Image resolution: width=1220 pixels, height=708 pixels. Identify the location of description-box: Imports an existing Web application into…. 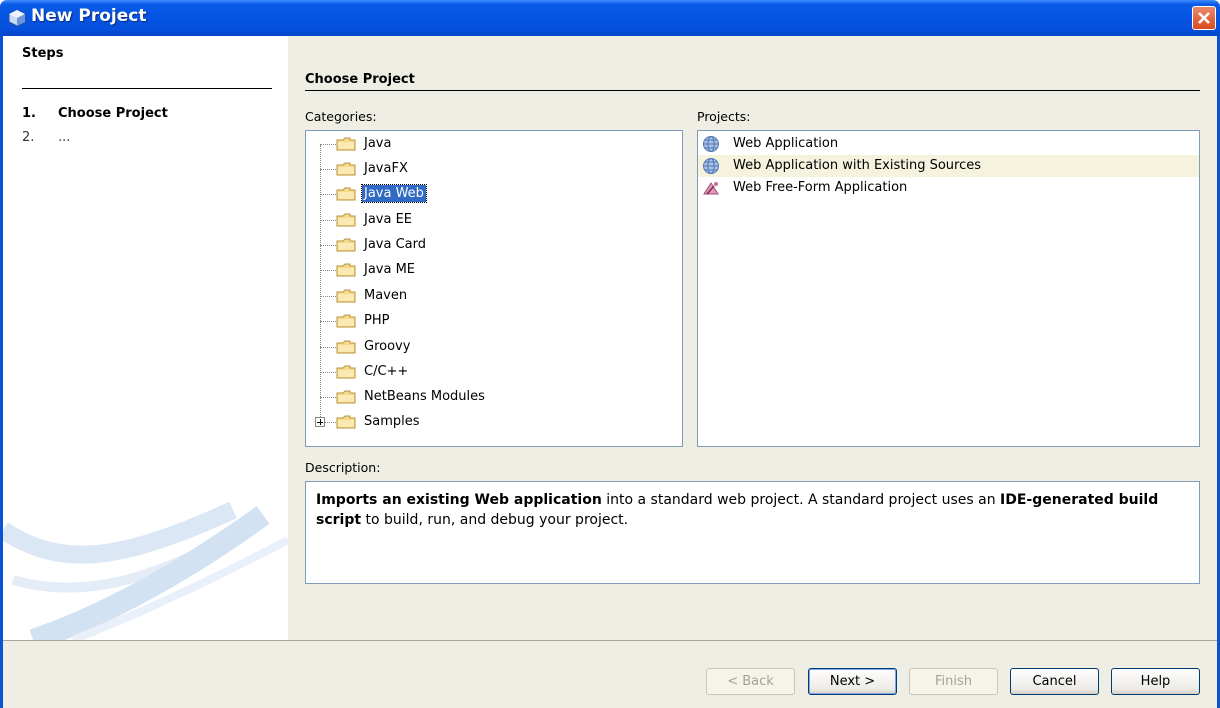
(752, 532).